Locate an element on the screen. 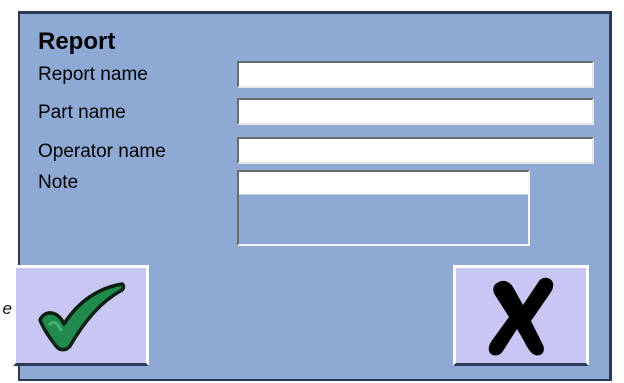 Image resolution: width=624 pixels, height=383 pixels. note-input is located at coordinates (383, 183).